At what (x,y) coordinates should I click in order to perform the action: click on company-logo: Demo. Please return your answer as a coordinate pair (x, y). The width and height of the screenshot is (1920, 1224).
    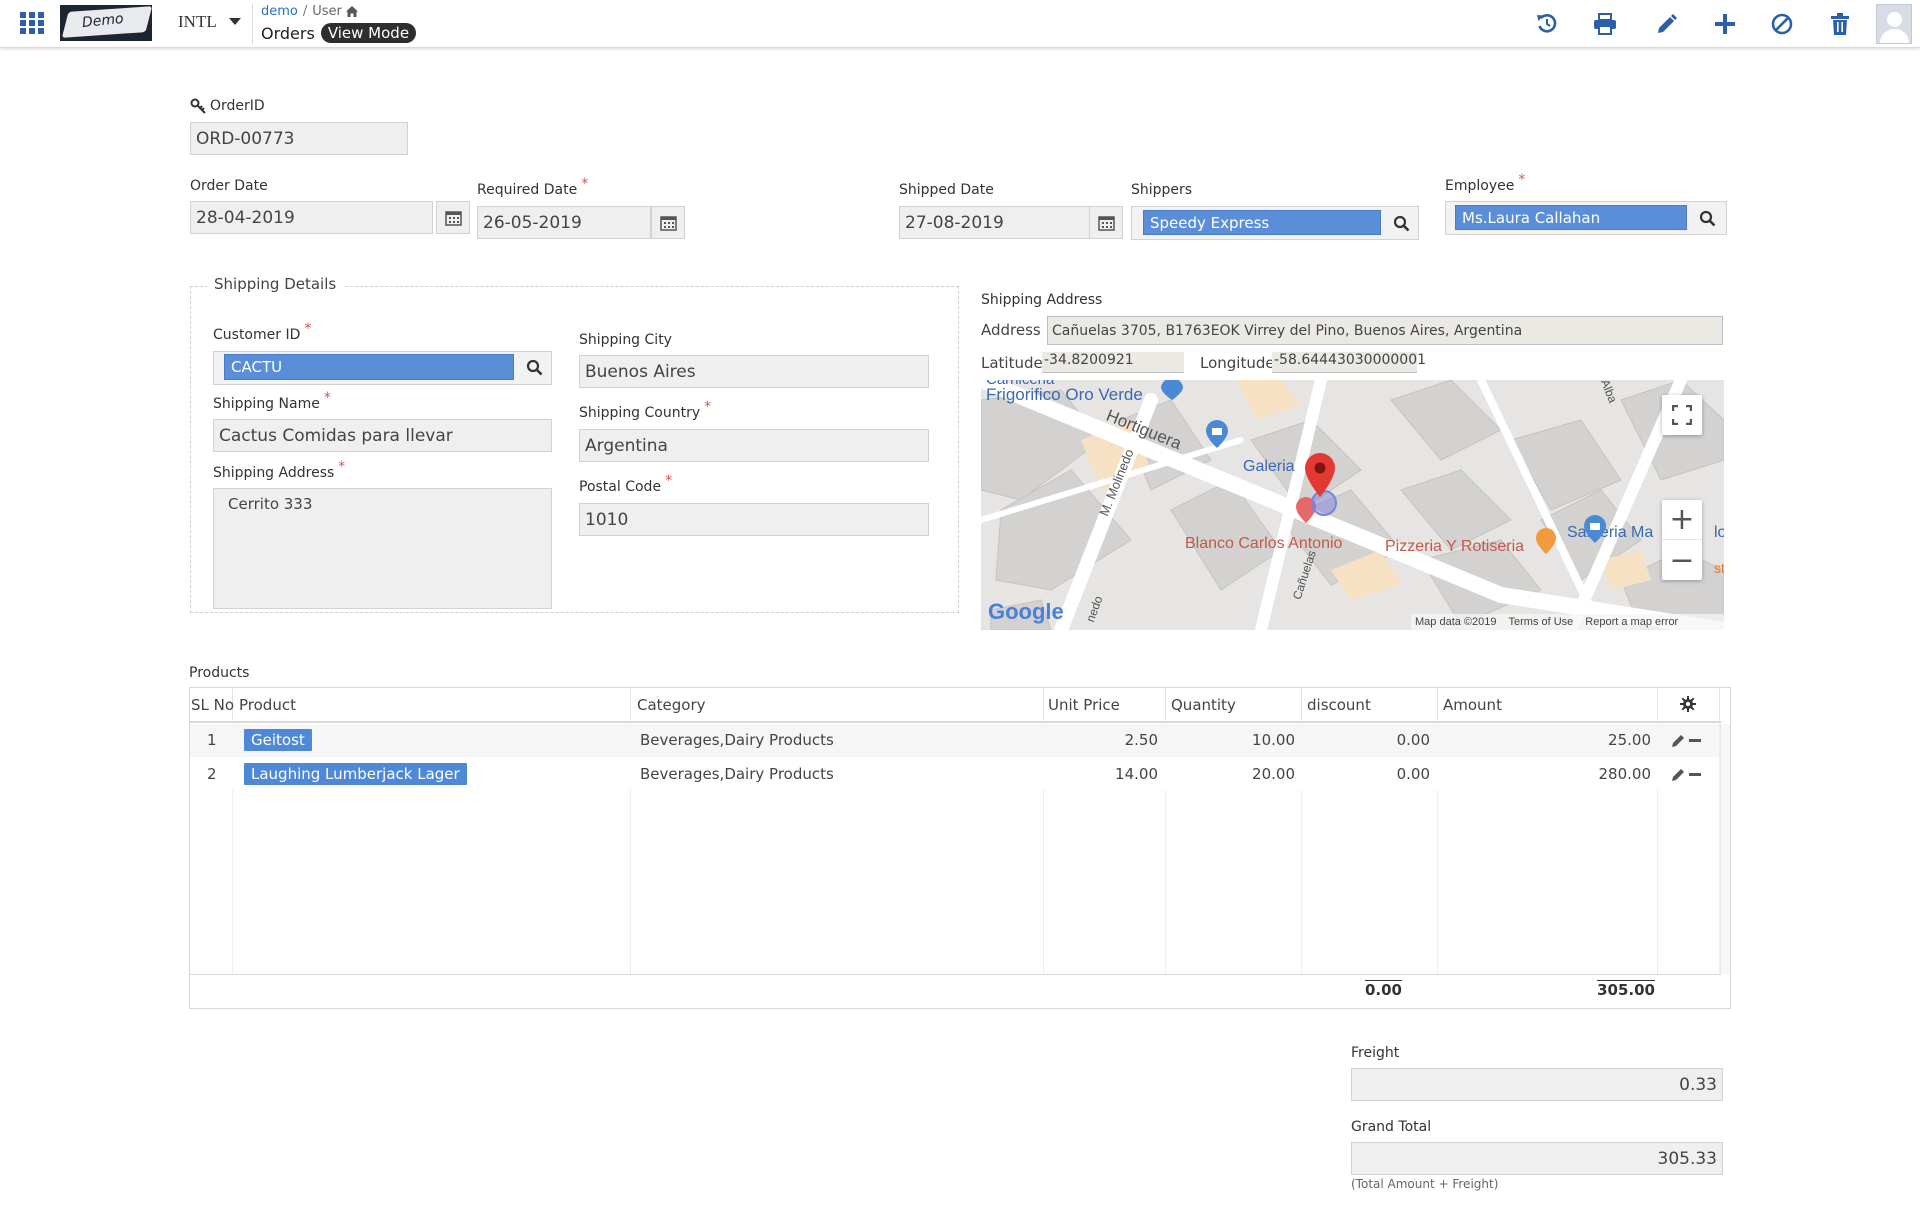
    Looking at the image, I should click on (106, 23).